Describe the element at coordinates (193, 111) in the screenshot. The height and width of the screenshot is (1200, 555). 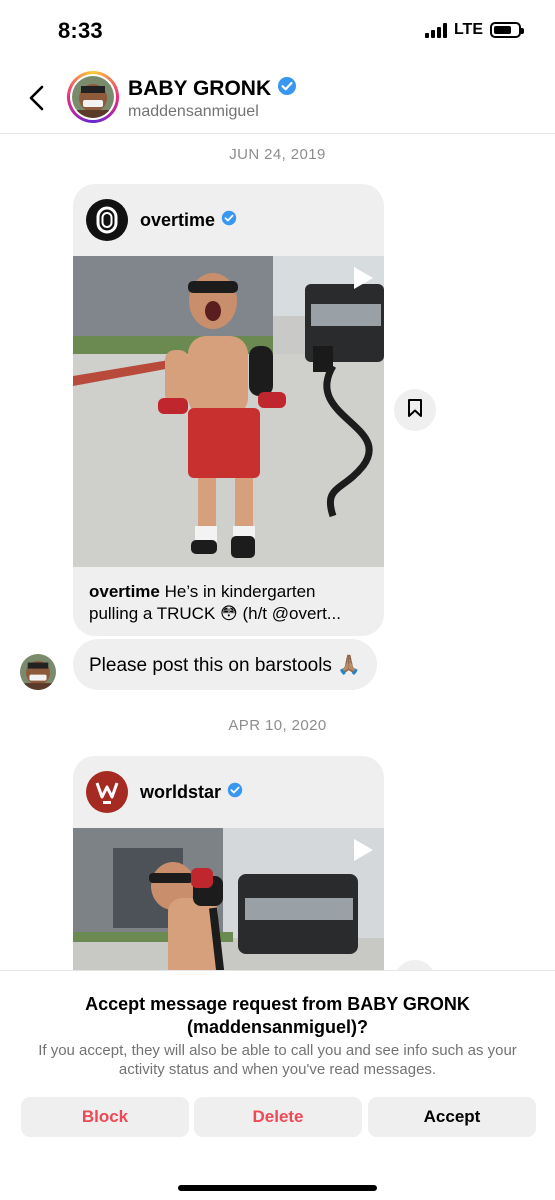
I see `contact-username: maddensanmiguel` at that location.